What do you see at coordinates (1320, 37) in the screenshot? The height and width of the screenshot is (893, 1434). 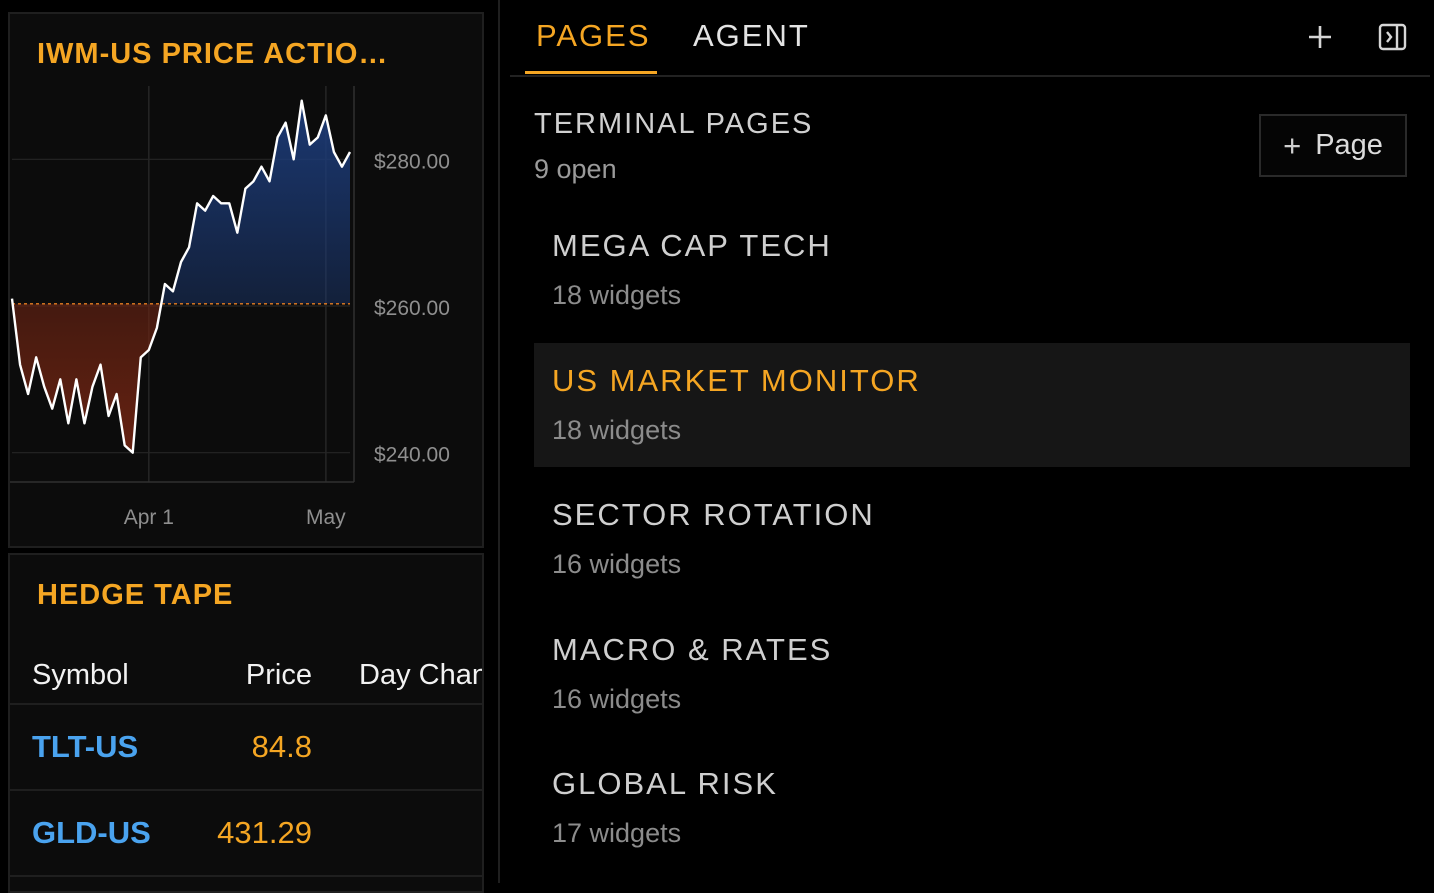 I see `plus-icon` at bounding box center [1320, 37].